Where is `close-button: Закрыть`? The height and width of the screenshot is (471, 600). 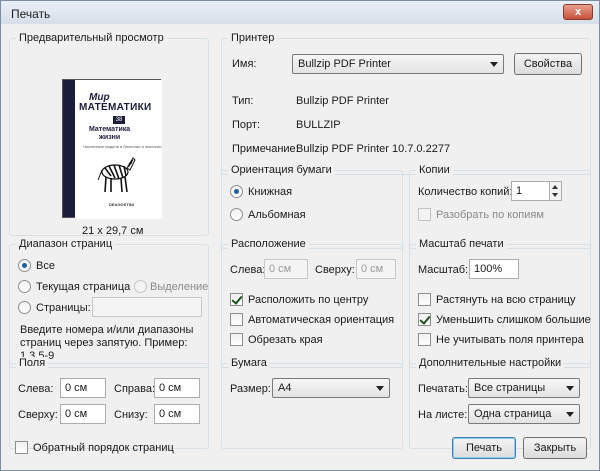 close-button: Закрыть is located at coordinates (555, 448).